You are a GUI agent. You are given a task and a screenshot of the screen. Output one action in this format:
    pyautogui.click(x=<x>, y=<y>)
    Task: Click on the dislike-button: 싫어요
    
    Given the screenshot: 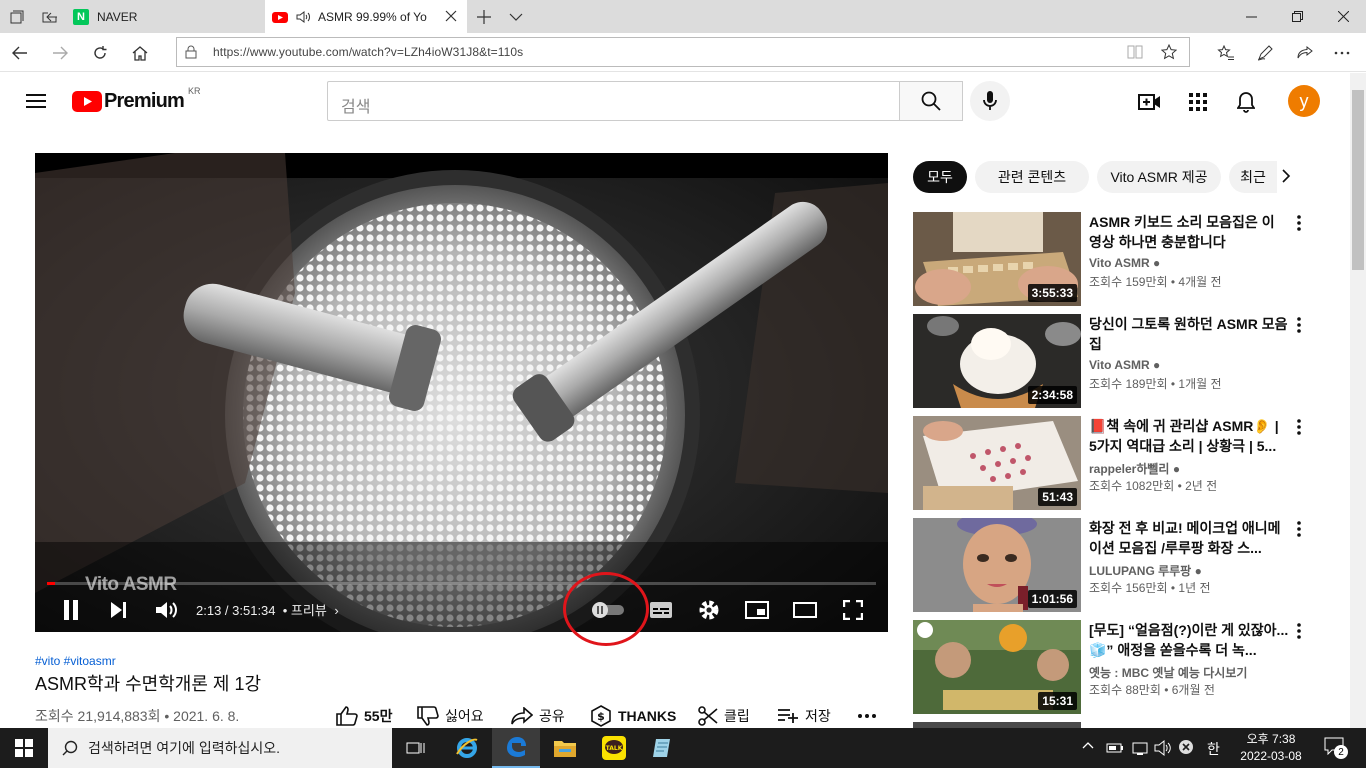 What is the action you would take?
    pyautogui.click(x=450, y=716)
    